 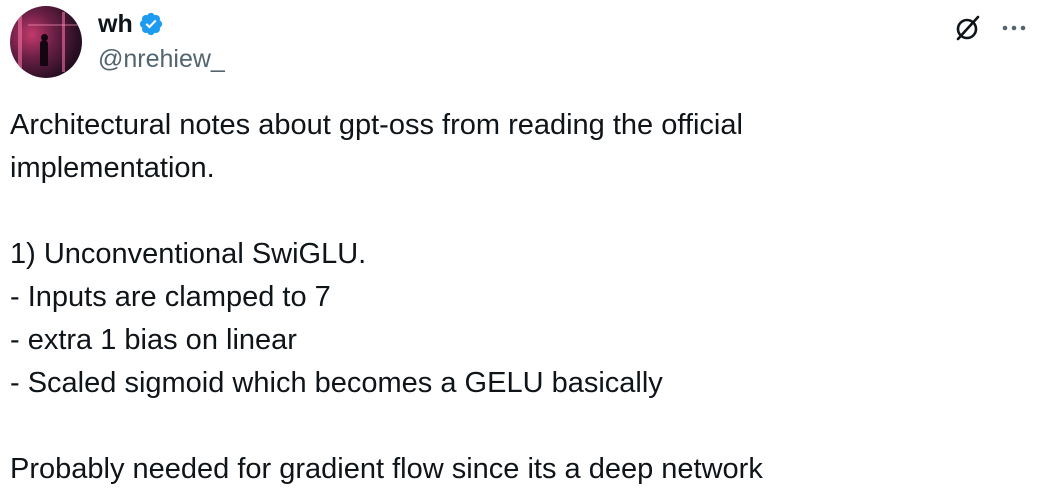 What do you see at coordinates (44, 53) in the screenshot?
I see `avatar-figure` at bounding box center [44, 53].